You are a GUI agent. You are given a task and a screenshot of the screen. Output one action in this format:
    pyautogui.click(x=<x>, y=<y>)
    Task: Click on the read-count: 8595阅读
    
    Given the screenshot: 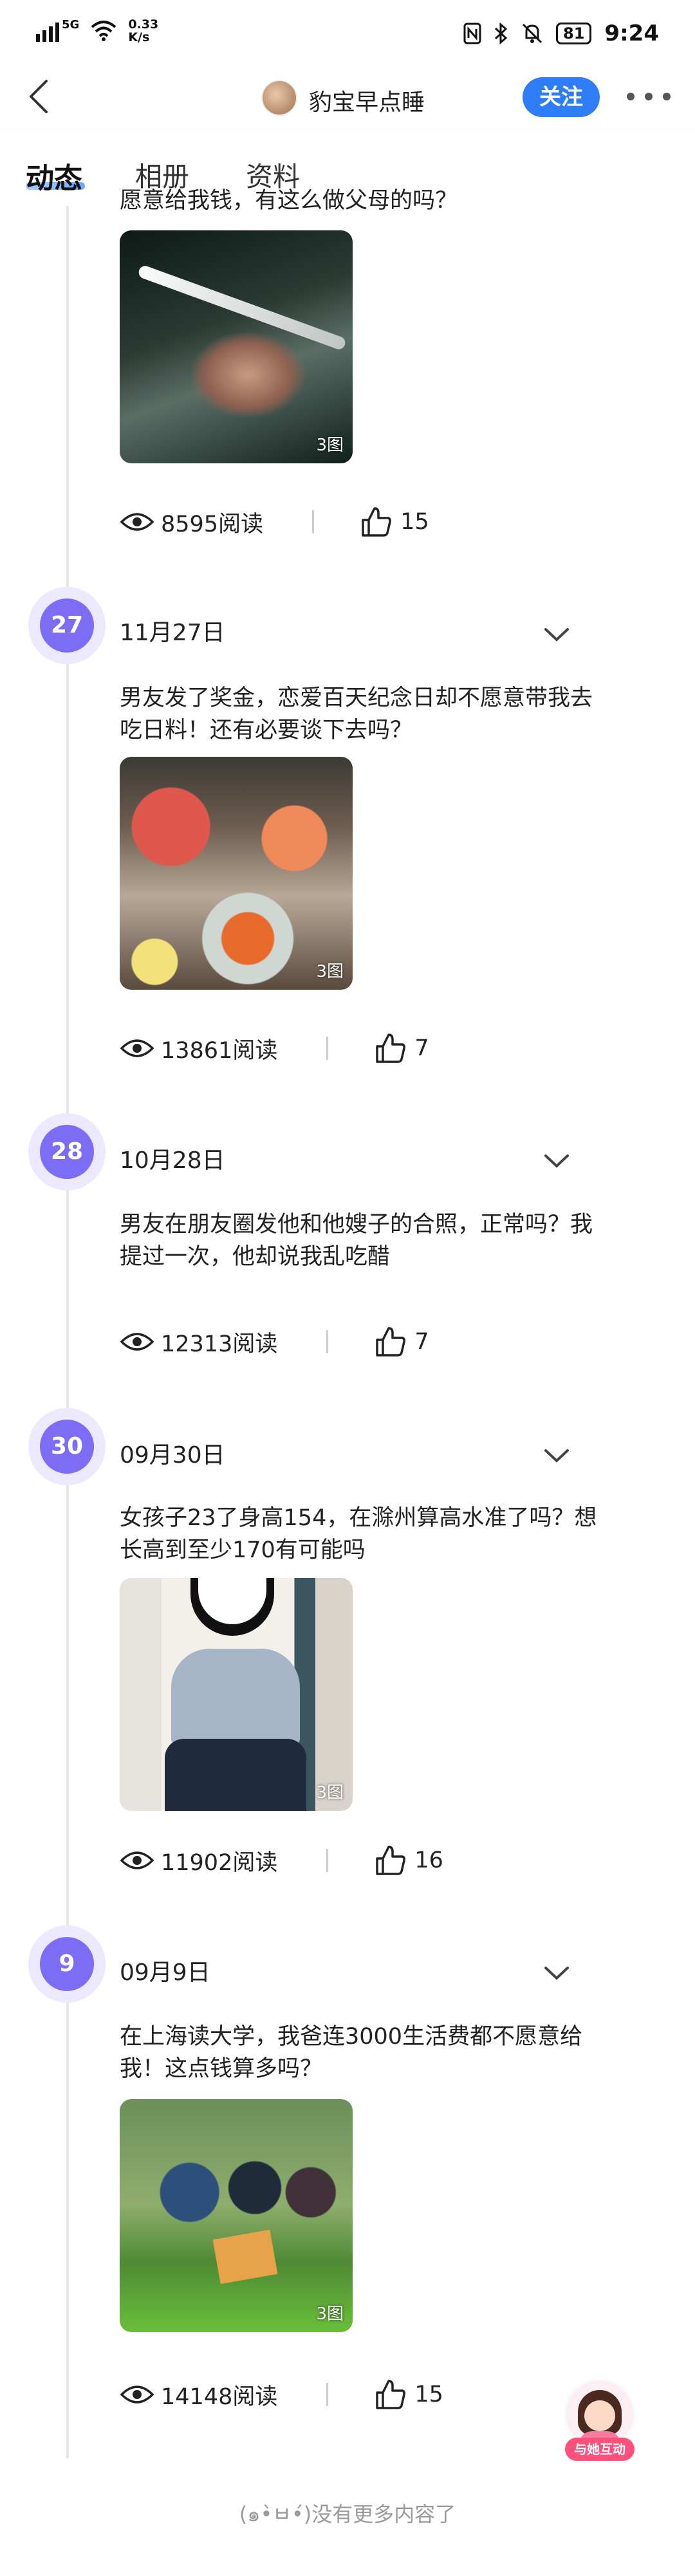 What is the action you would take?
    pyautogui.click(x=213, y=524)
    